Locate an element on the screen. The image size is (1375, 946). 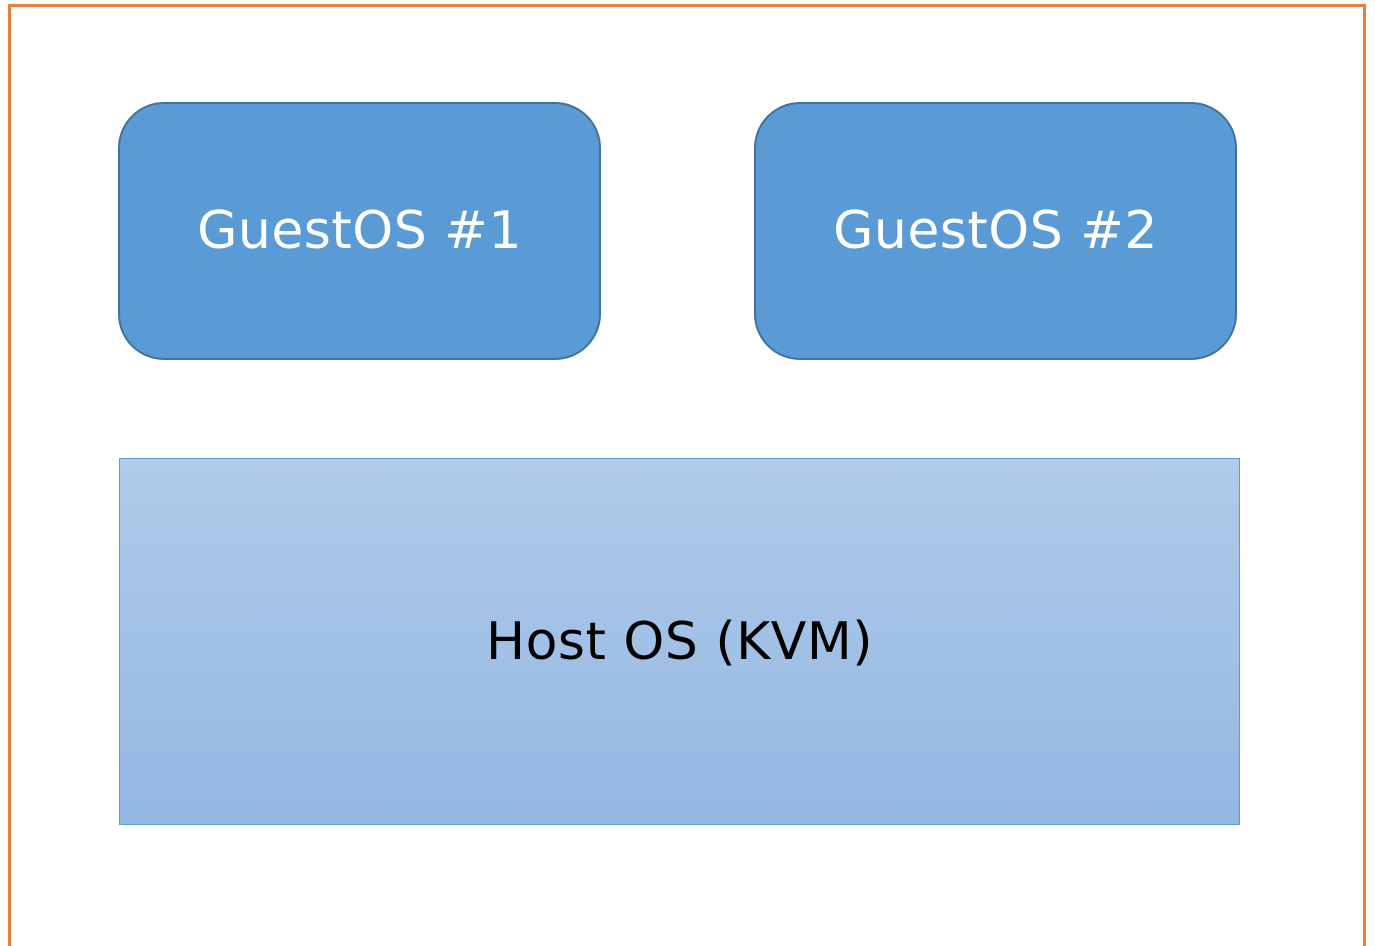
guest-os-2-label: GuestOS #2 is located at coordinates (995, 231).